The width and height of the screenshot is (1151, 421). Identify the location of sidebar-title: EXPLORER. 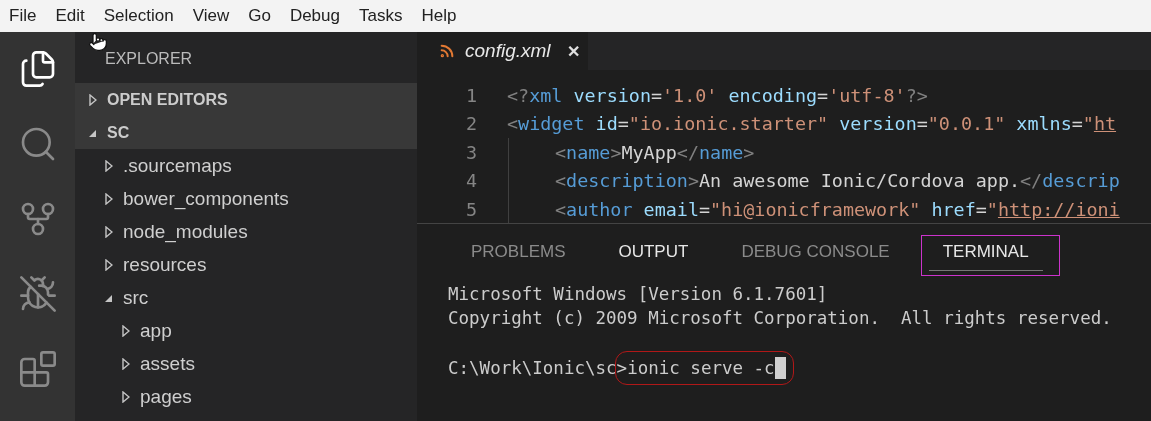
(149, 59).